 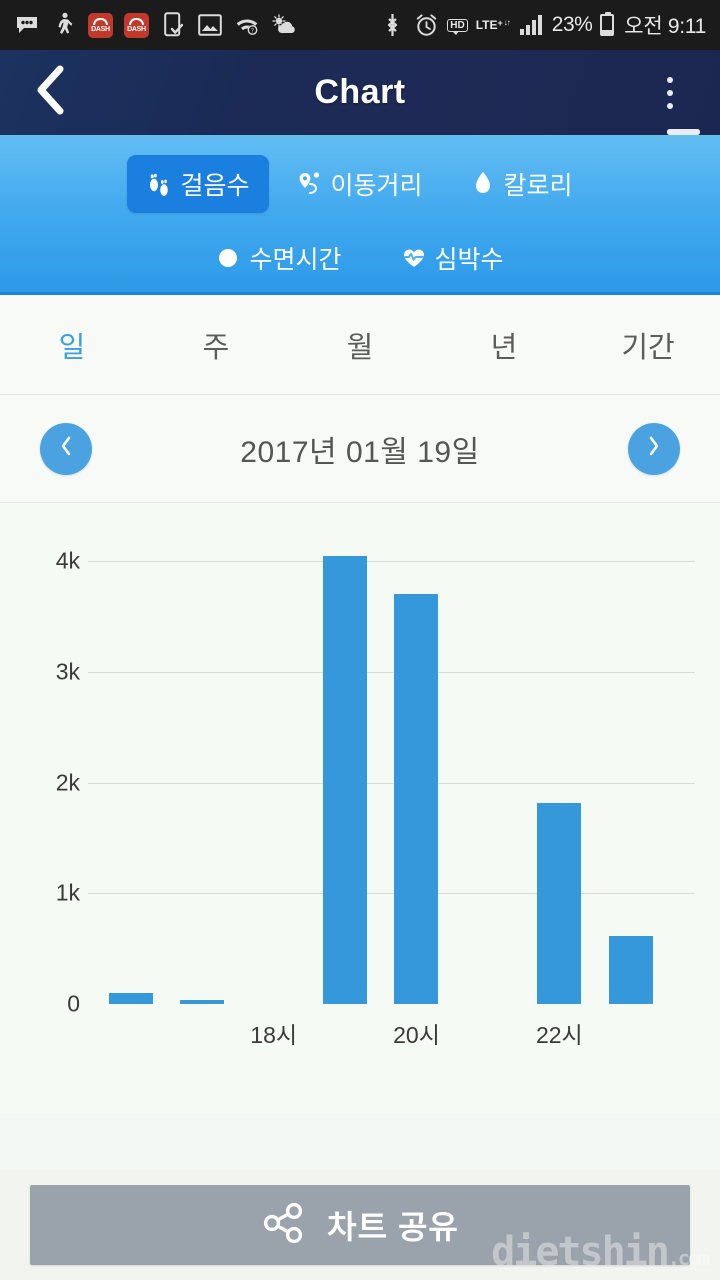 I want to click on metric-tab-sleep: 수면시간, so click(x=278, y=258).